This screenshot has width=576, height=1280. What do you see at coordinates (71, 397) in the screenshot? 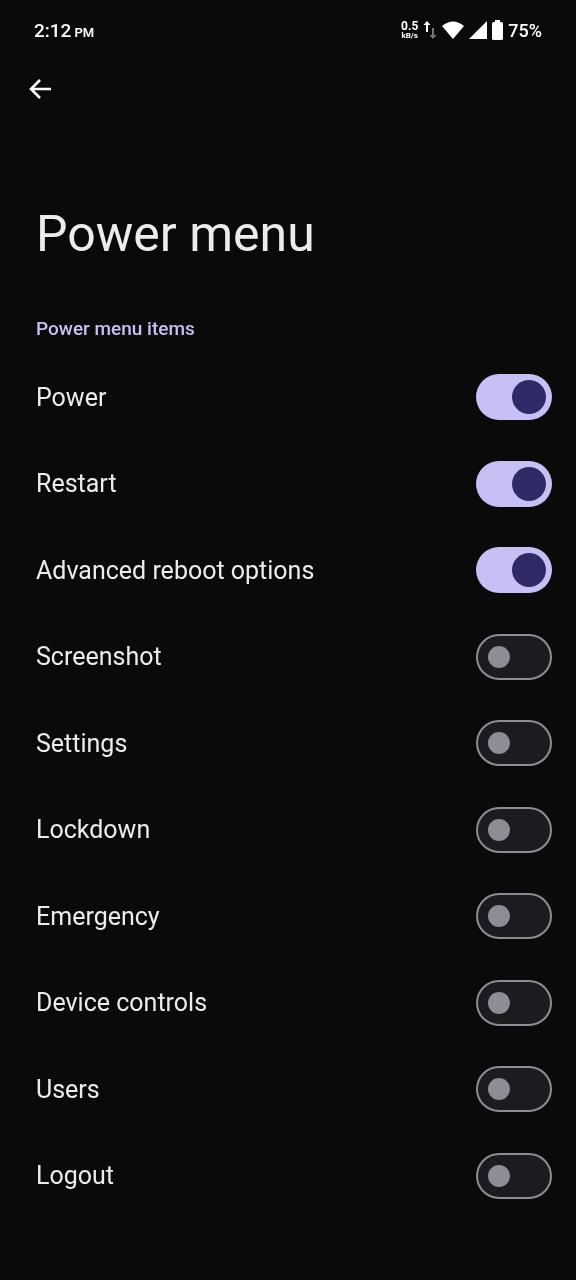
I see `setting-label: Power` at bounding box center [71, 397].